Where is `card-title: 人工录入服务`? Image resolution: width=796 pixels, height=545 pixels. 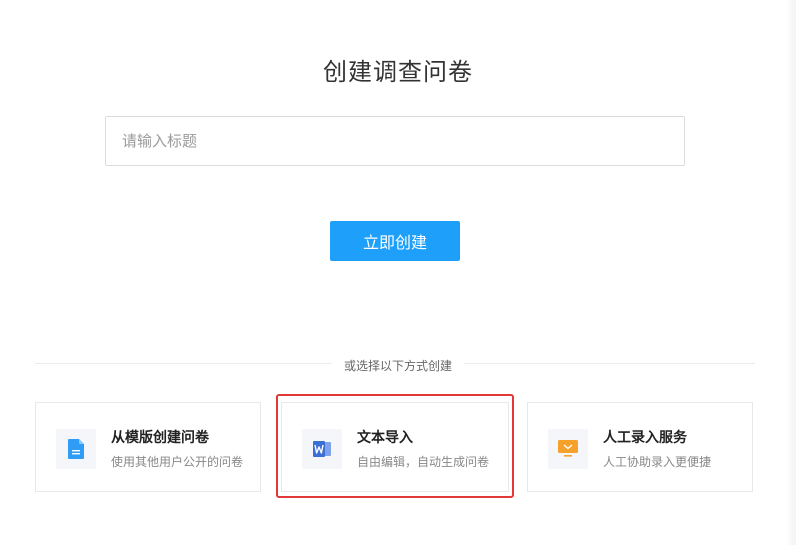 card-title: 人工录入服务 is located at coordinates (645, 438).